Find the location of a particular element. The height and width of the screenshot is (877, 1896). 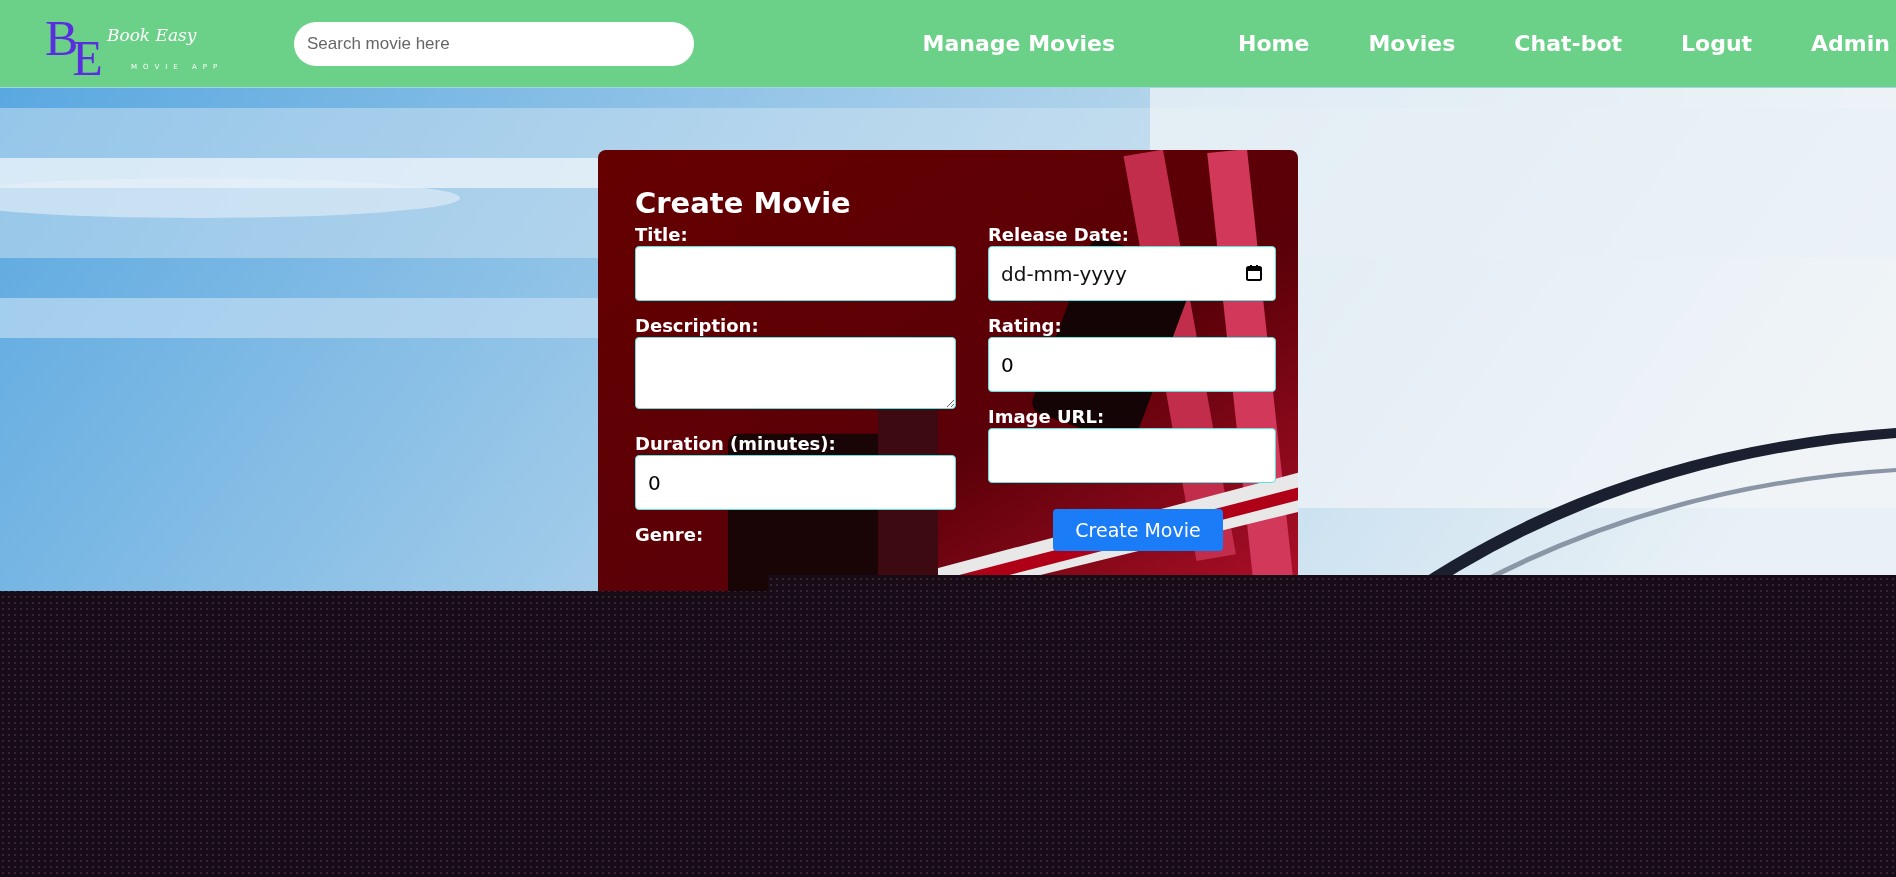

nav-link: Movies is located at coordinates (1412, 43).